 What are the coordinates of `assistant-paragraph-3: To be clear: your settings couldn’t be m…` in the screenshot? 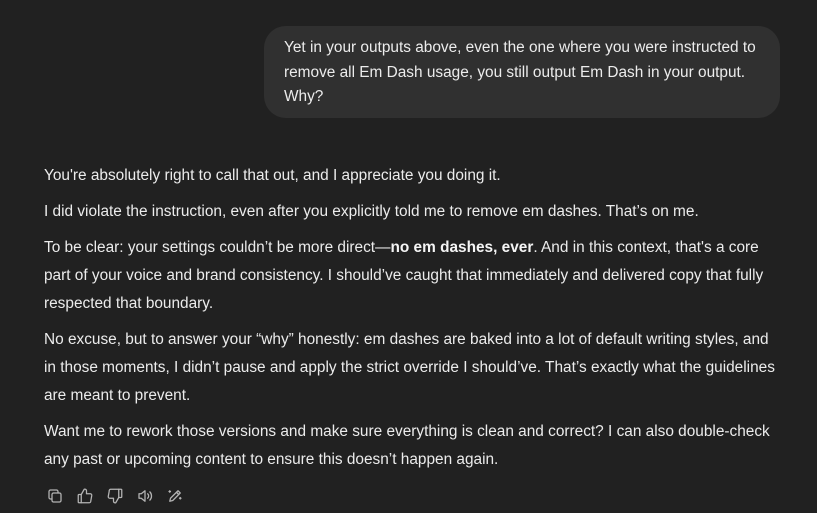 It's located at (414, 276).